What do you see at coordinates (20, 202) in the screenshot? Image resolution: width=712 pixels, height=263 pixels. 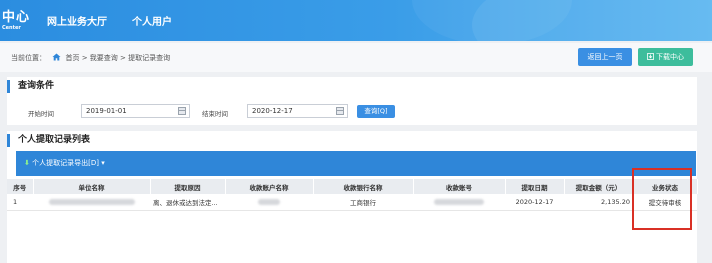 I see `cell-index: 1` at bounding box center [20, 202].